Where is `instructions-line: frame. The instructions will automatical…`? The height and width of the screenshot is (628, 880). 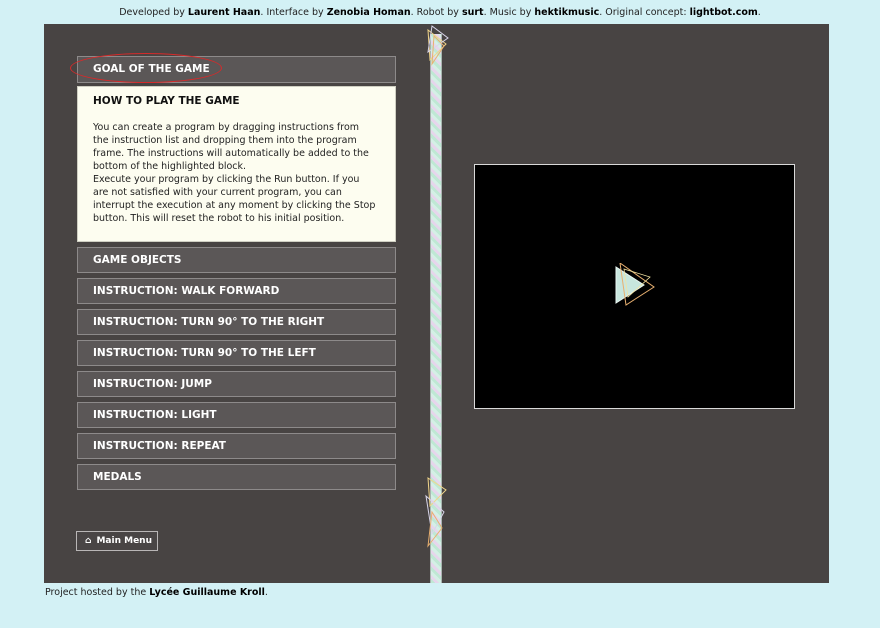 instructions-line: frame. The instructions will automatical… is located at coordinates (231, 153).